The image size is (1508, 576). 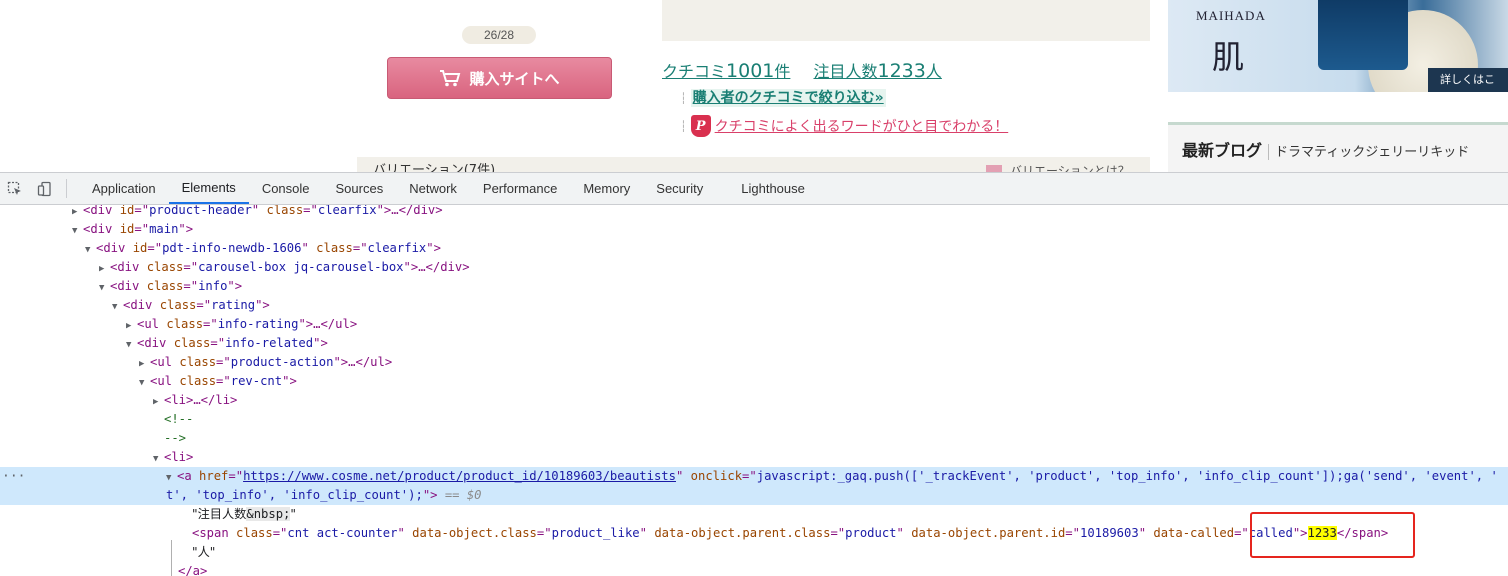 I want to click on word-cloud-row: ┆ P クチコミによく出るワードがひと目でわかる！, so click(x=844, y=126).